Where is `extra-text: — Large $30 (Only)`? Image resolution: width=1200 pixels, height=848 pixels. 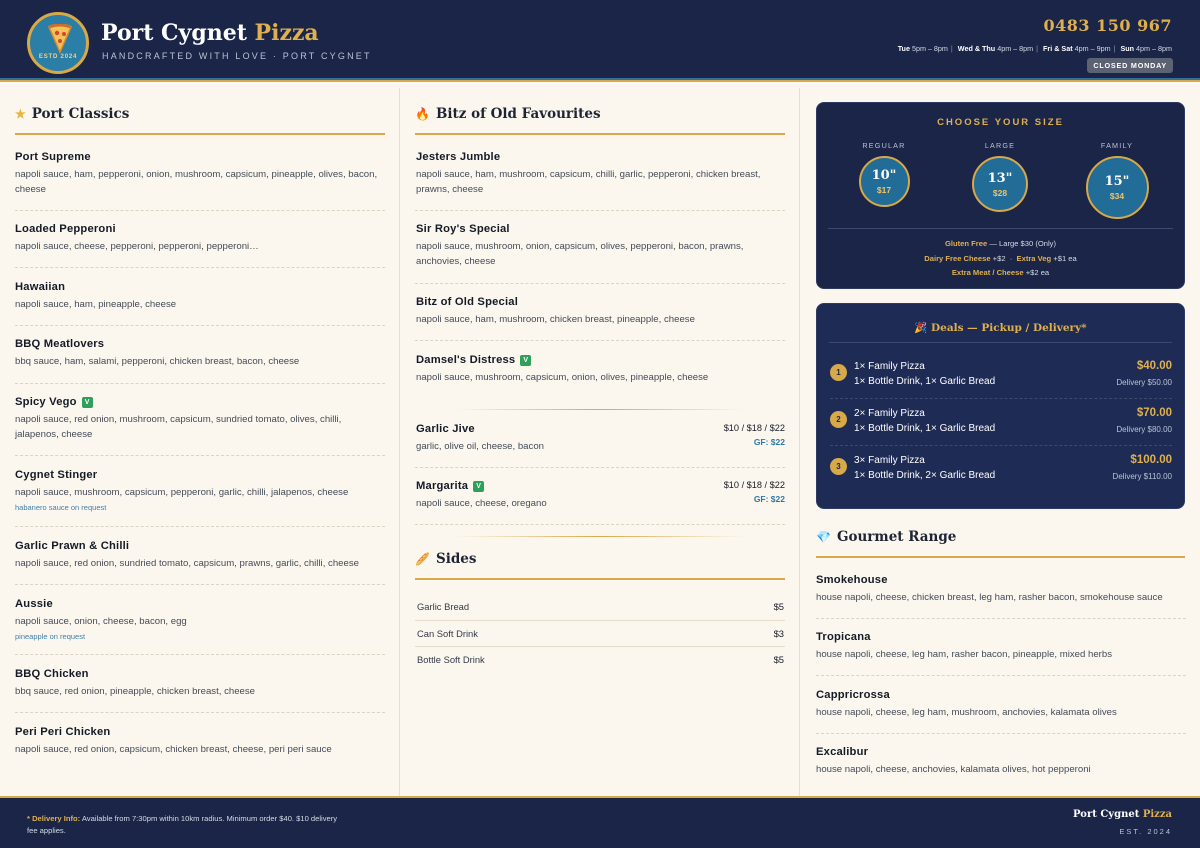
extra-text: — Large $30 (Only) is located at coordinates (1022, 243).